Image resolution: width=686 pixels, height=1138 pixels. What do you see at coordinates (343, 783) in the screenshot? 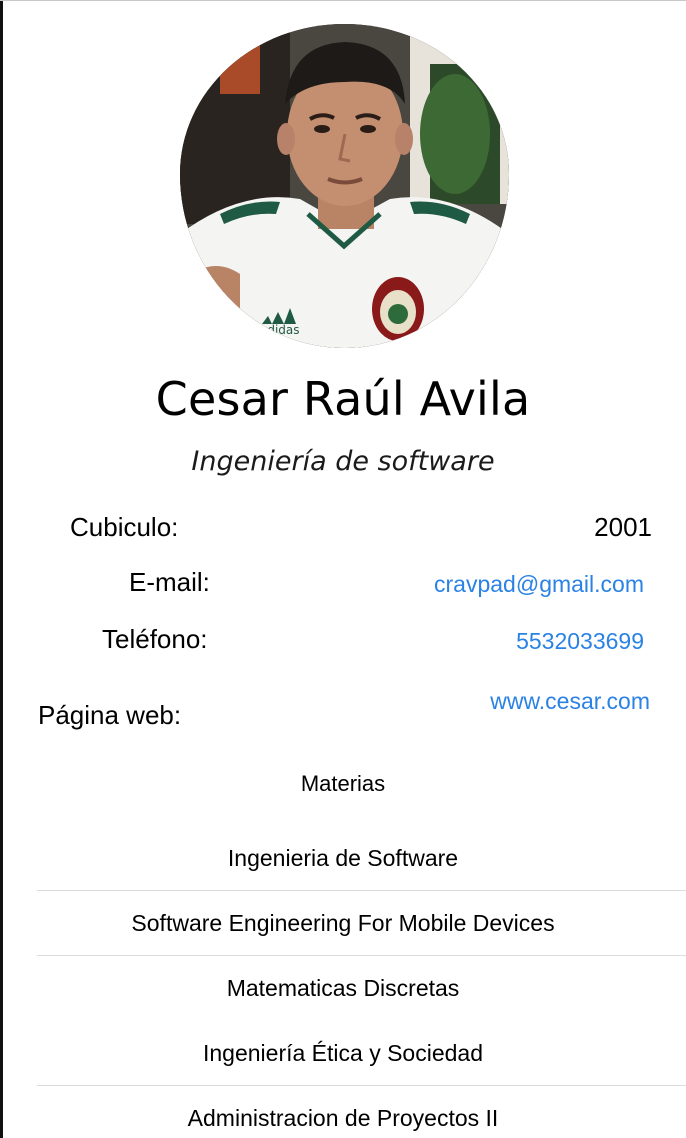
I see `subjects-title: Materias` at bounding box center [343, 783].